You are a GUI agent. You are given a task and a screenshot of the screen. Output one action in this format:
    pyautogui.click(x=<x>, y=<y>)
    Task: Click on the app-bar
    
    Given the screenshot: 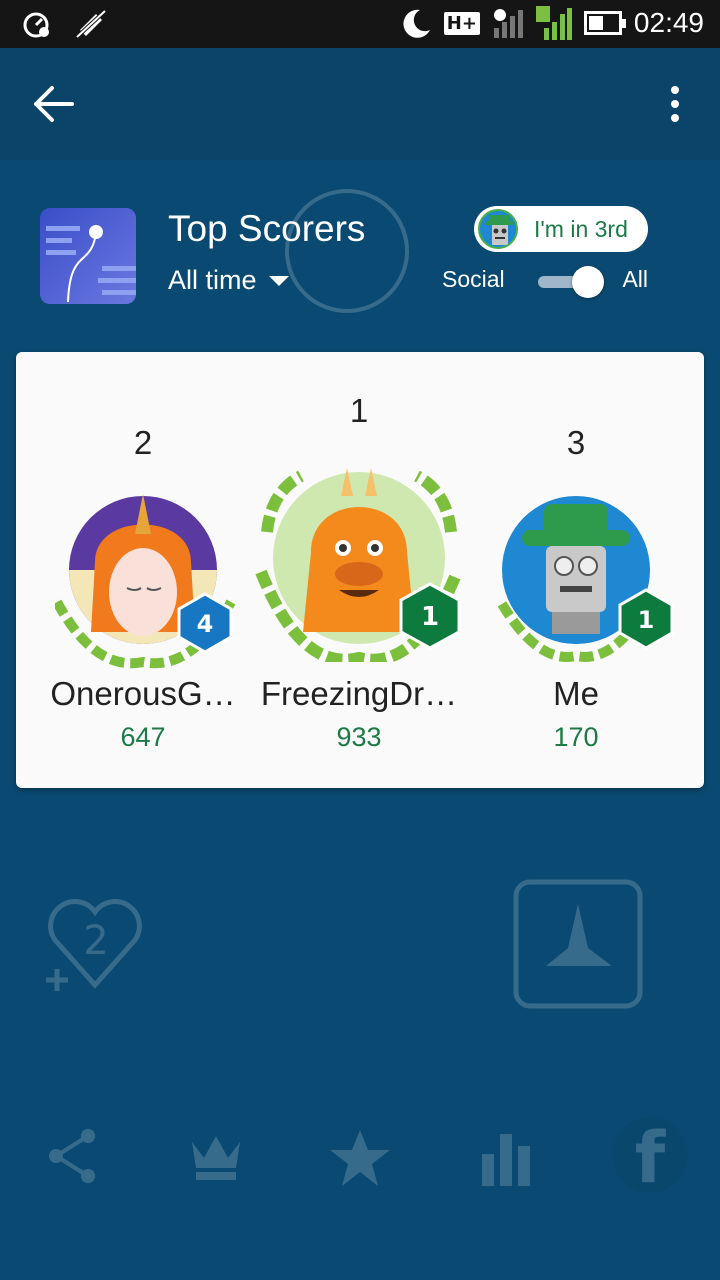 What is the action you would take?
    pyautogui.click(x=360, y=104)
    